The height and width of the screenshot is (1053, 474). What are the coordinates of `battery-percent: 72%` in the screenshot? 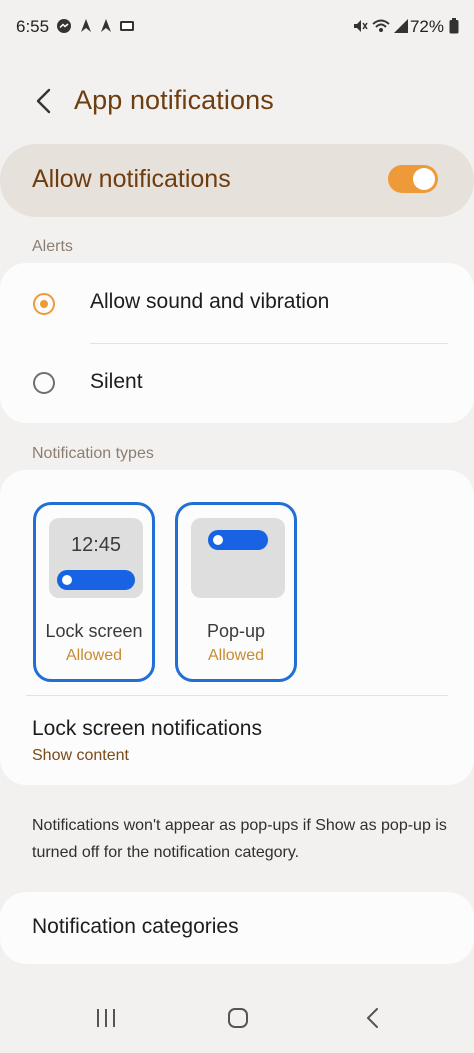 It's located at (426, 26).